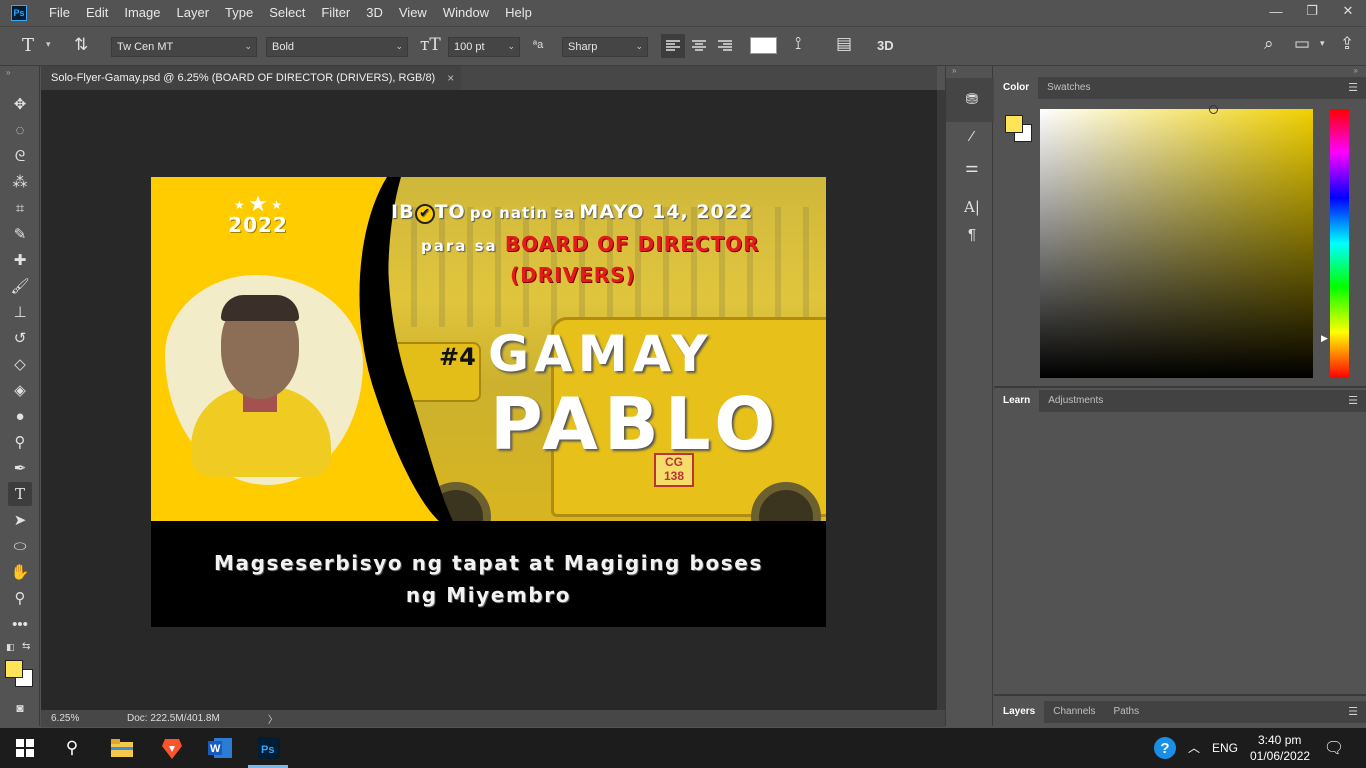 The image size is (1366, 768). Describe the element at coordinates (1019, 712) in the screenshot. I see `tab-layers: Layers` at that location.